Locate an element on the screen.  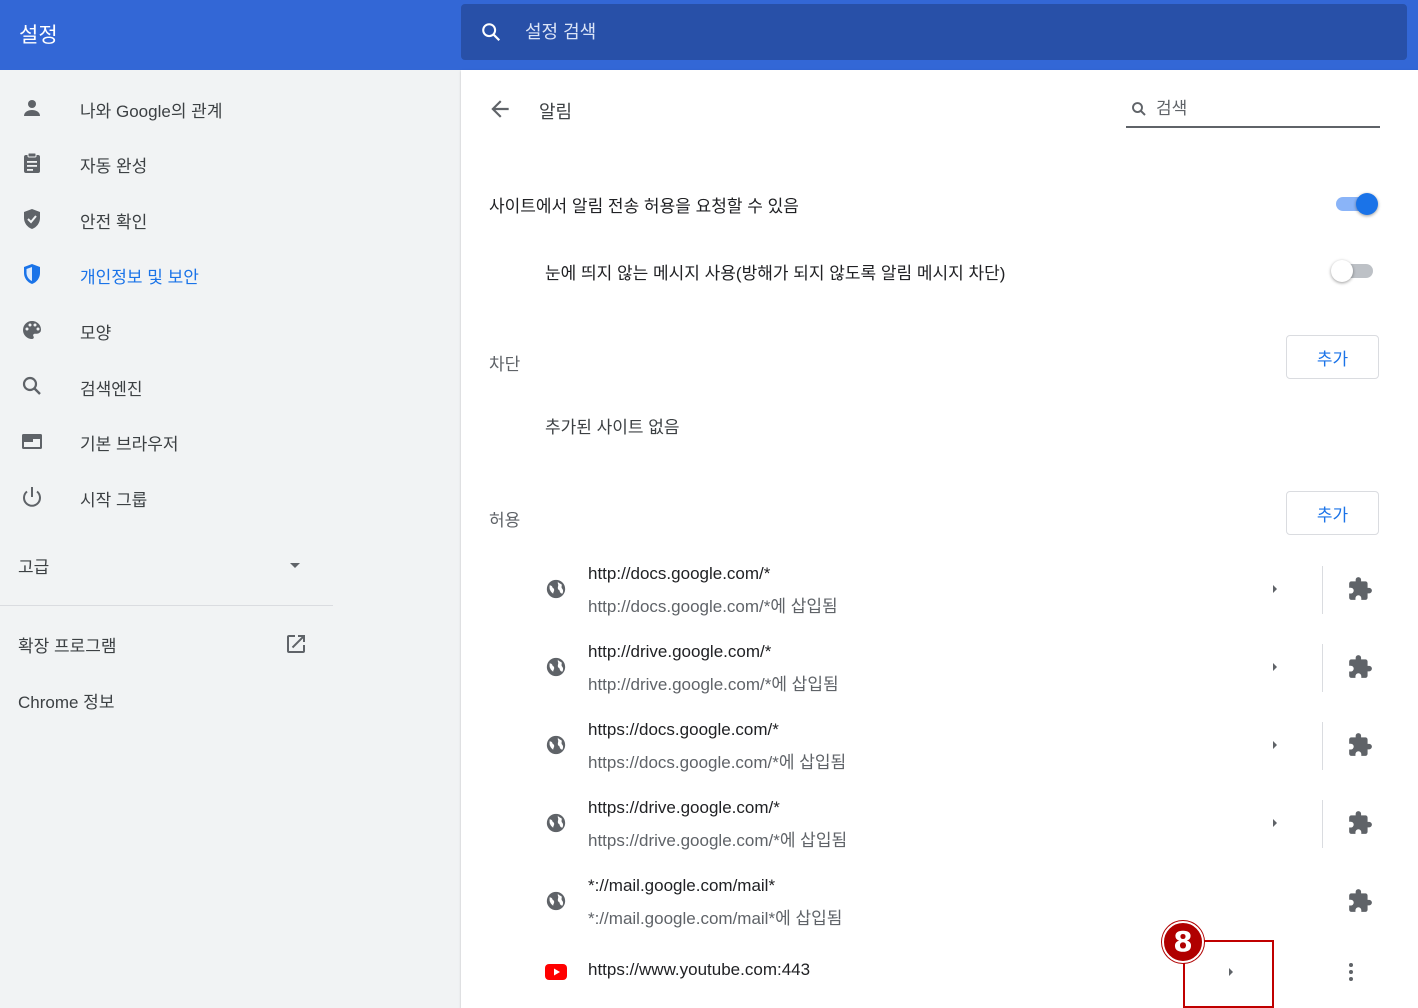
ask-setting-toggle is located at coordinates (1356, 204).